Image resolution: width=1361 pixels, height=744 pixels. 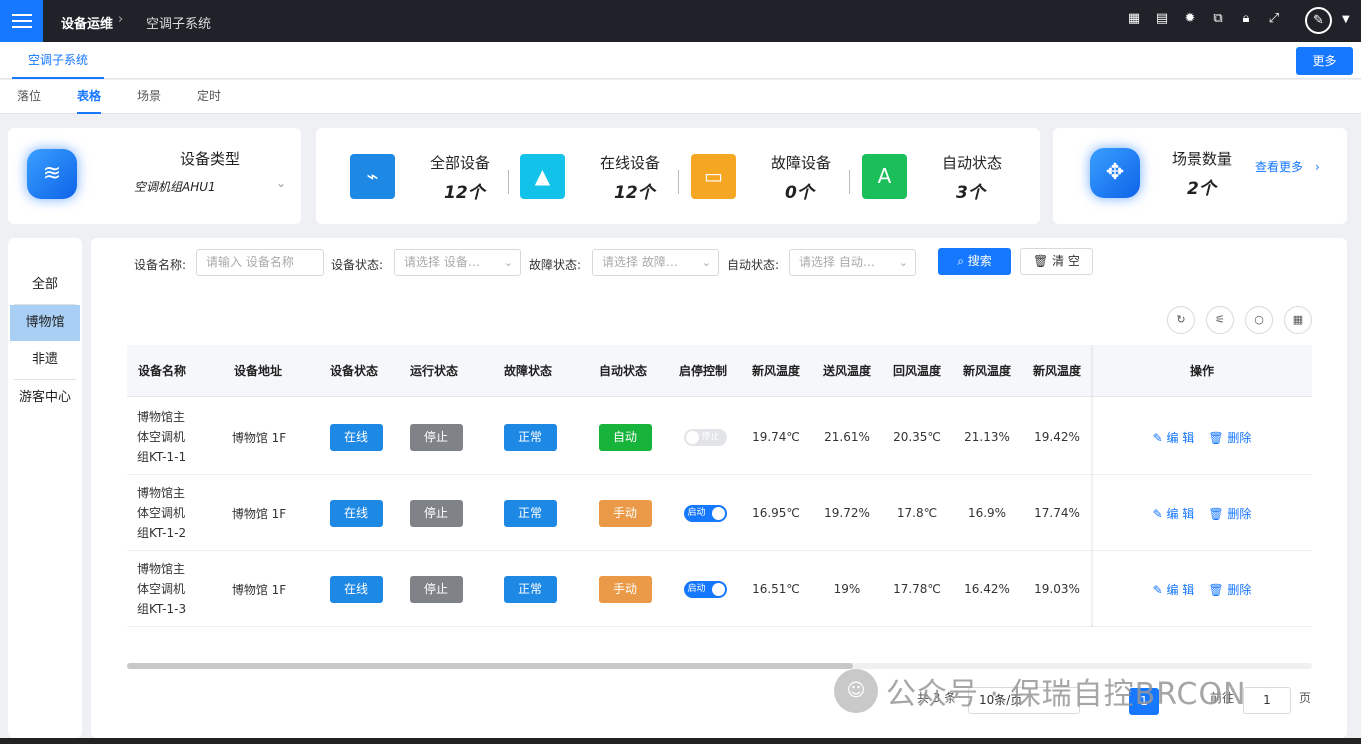 I want to click on fullscreen-icon: ⤢, so click(x=1274, y=19).